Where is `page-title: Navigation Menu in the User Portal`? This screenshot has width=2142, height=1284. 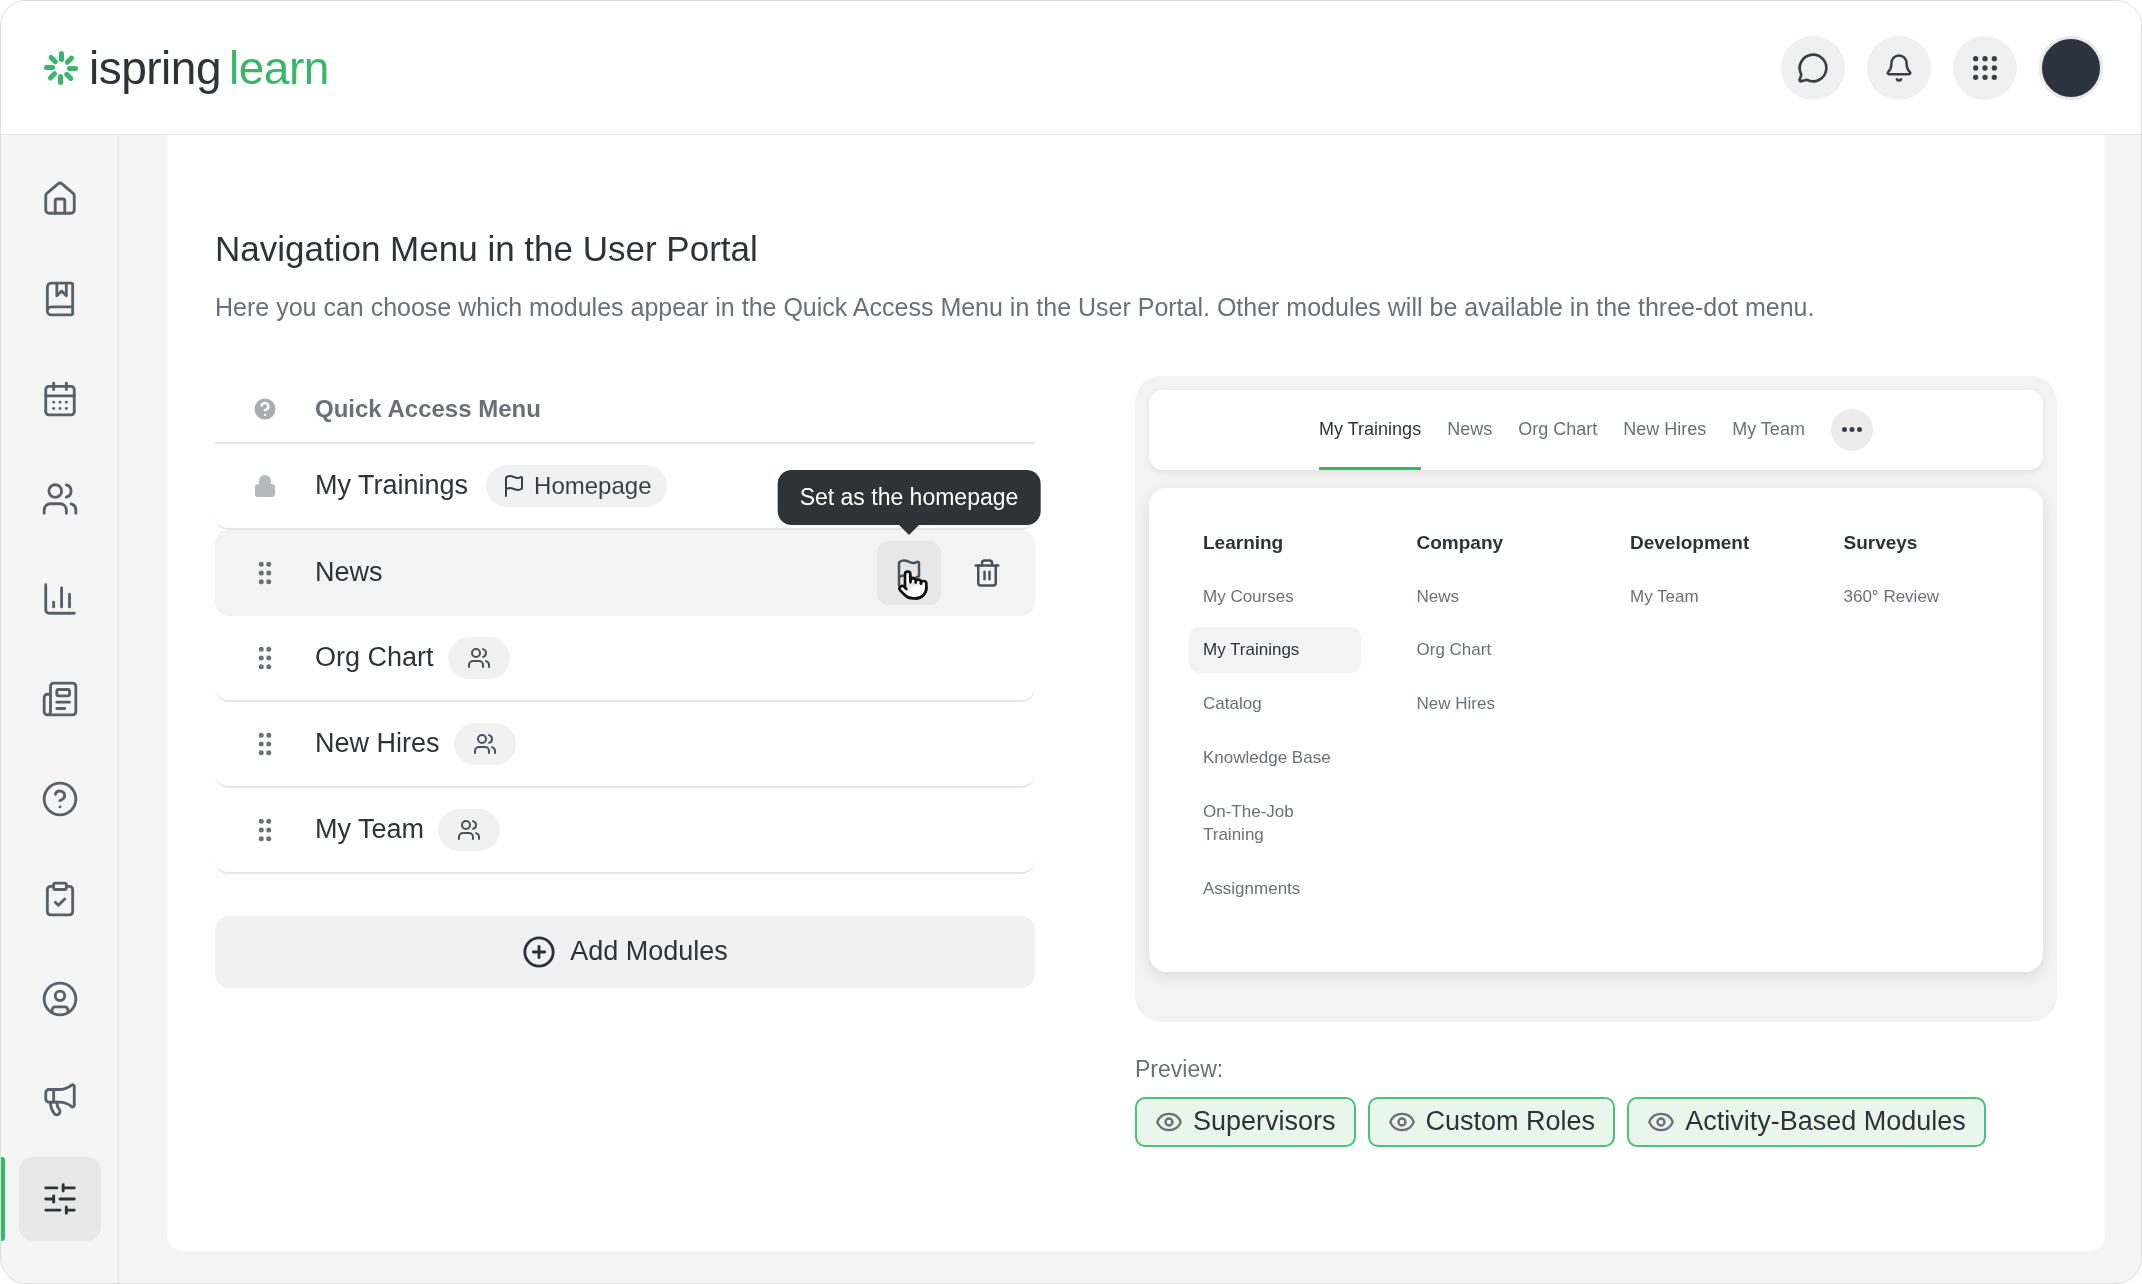
page-title: Navigation Menu in the User Portal is located at coordinates (487, 249).